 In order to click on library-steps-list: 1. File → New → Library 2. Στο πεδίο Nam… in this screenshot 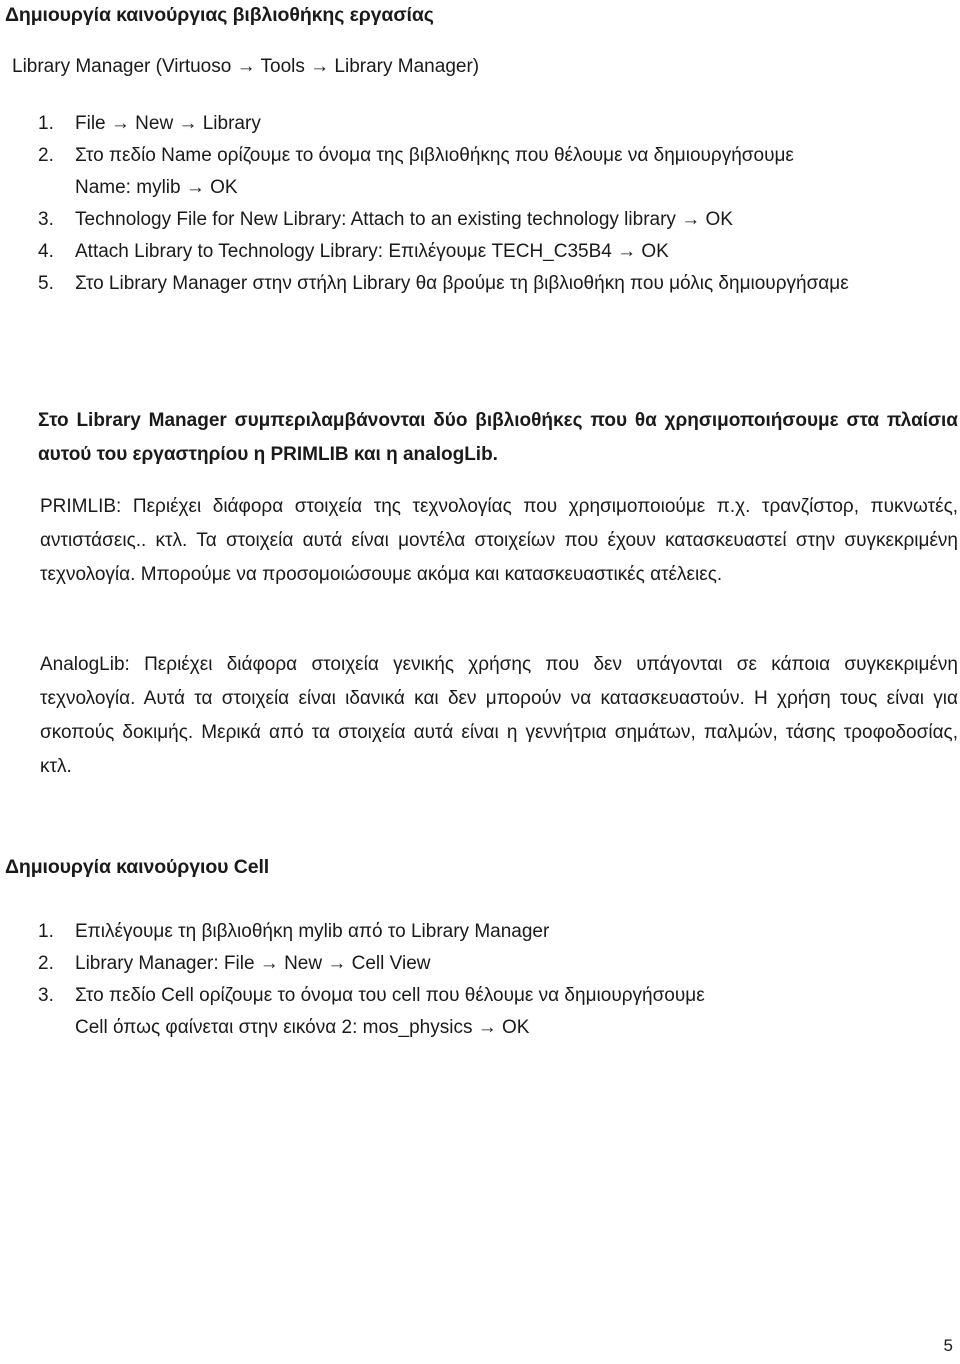, I will do `click(480, 204)`.